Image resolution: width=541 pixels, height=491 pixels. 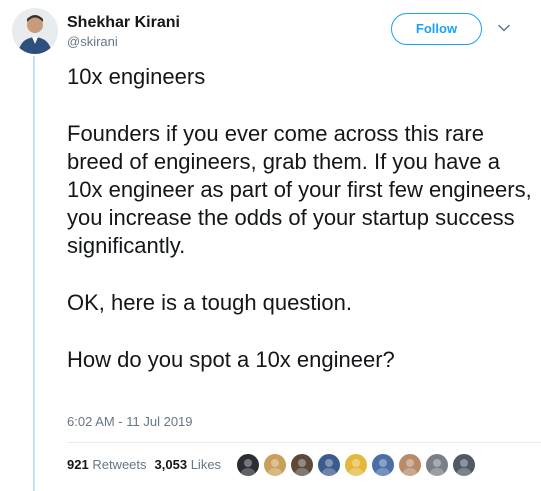 What do you see at coordinates (119, 464) in the screenshot?
I see `retweets-label: Retweets` at bounding box center [119, 464].